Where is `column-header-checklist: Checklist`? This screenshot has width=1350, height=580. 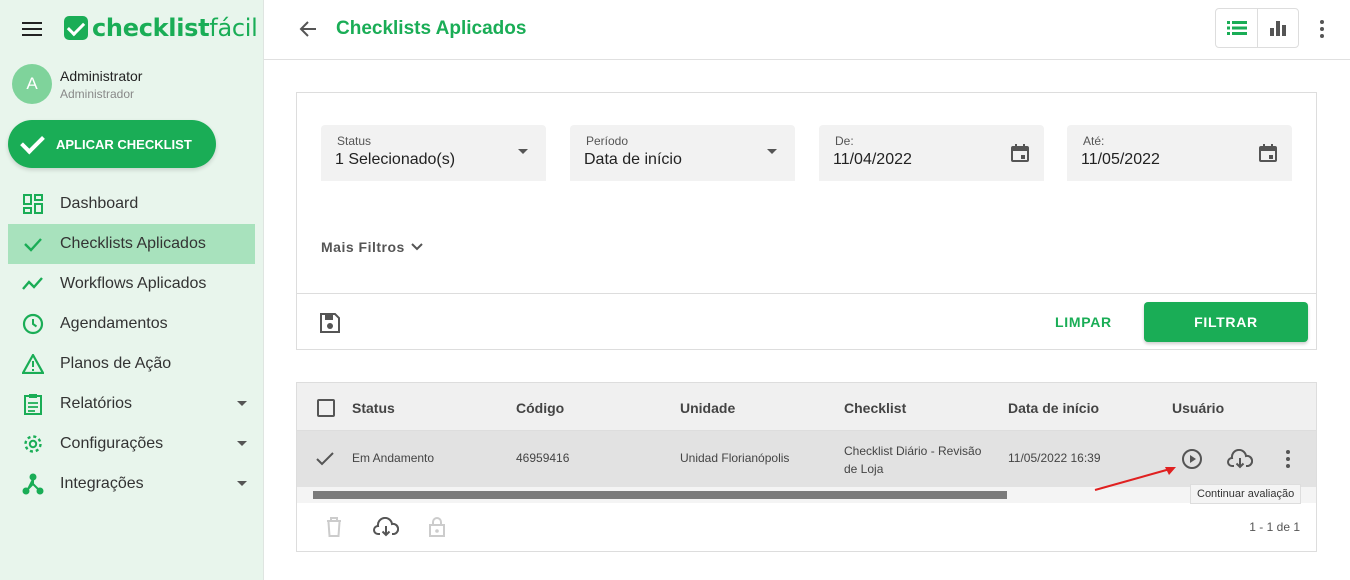
column-header-checklist: Checklist is located at coordinates (875, 408).